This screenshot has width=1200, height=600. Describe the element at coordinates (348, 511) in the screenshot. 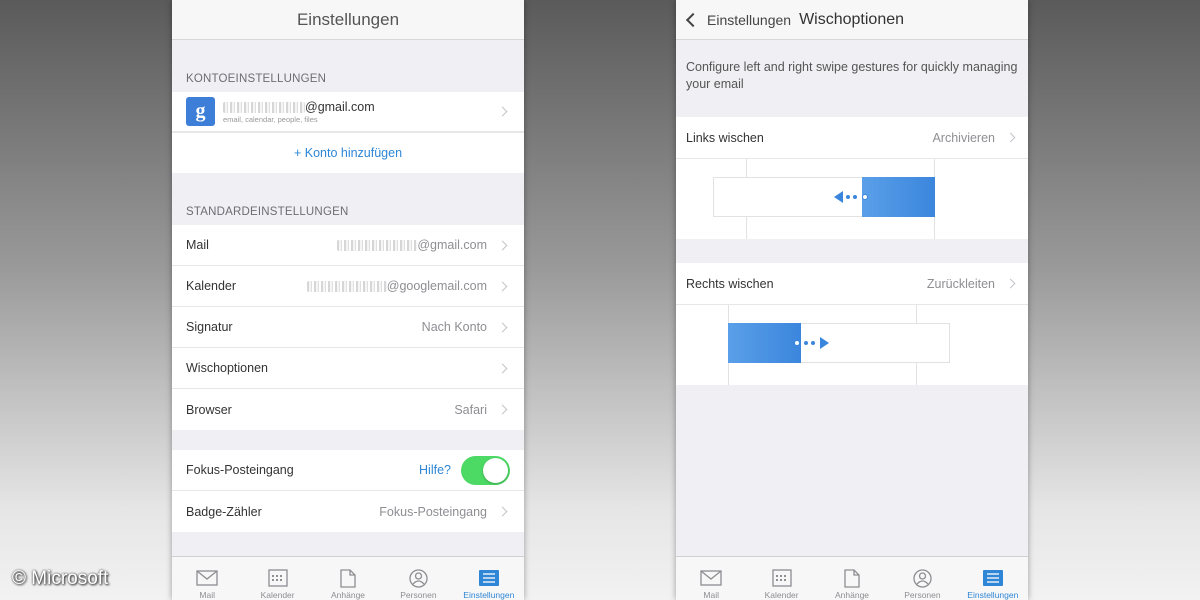

I see `settings-row-badge-counter: Badge-Zähler Fokus-Posteingang` at that location.